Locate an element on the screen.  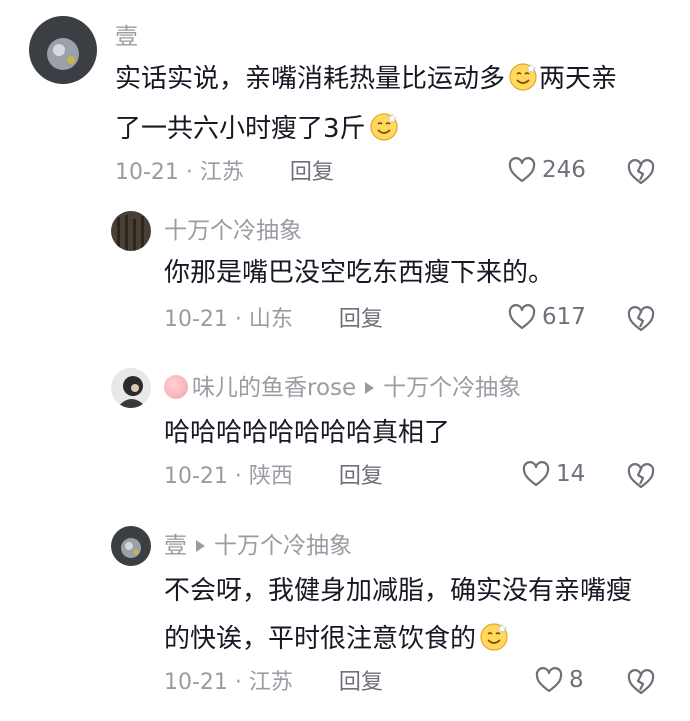
comment-author: 十万个冷抽象 is located at coordinates (233, 231).